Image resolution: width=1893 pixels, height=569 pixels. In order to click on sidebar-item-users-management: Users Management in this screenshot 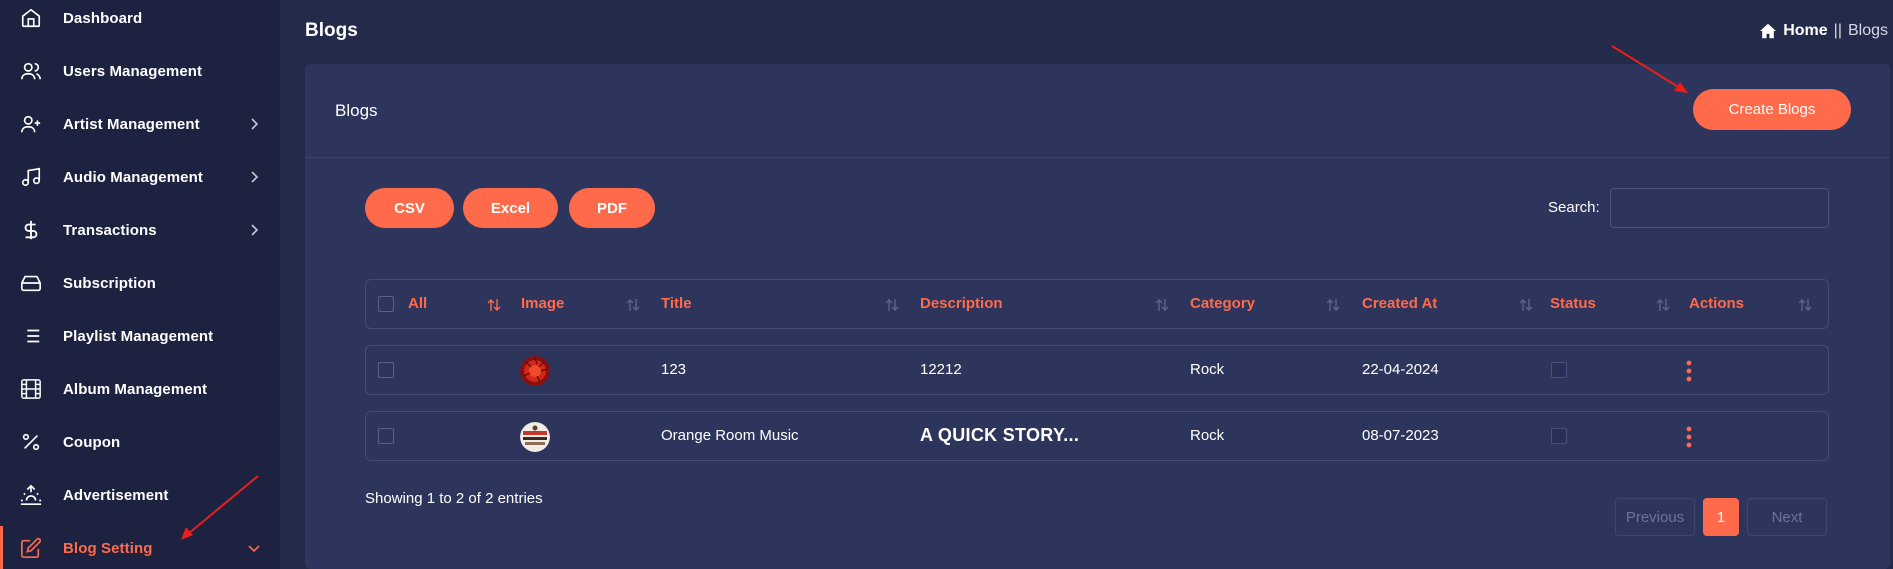, I will do `click(140, 71)`.